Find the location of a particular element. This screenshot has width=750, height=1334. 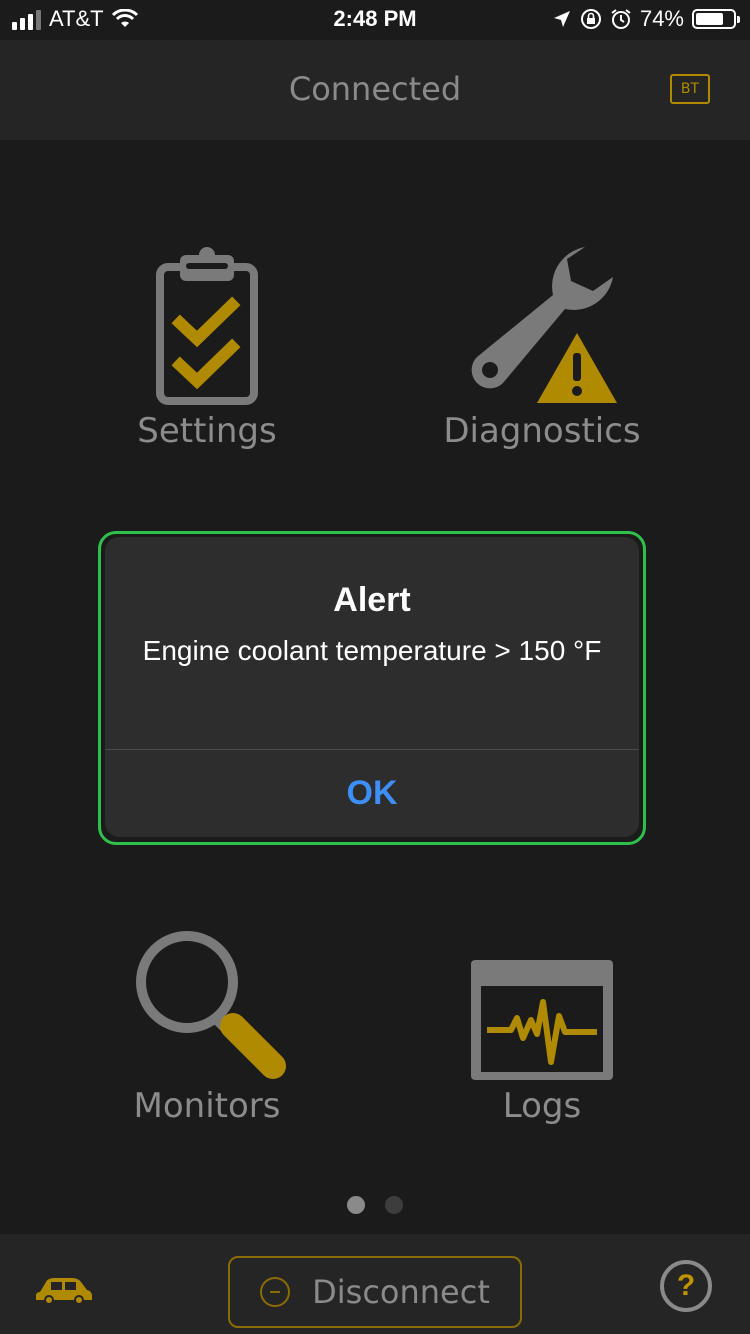

minus-circle-icon is located at coordinates (275, 1292).